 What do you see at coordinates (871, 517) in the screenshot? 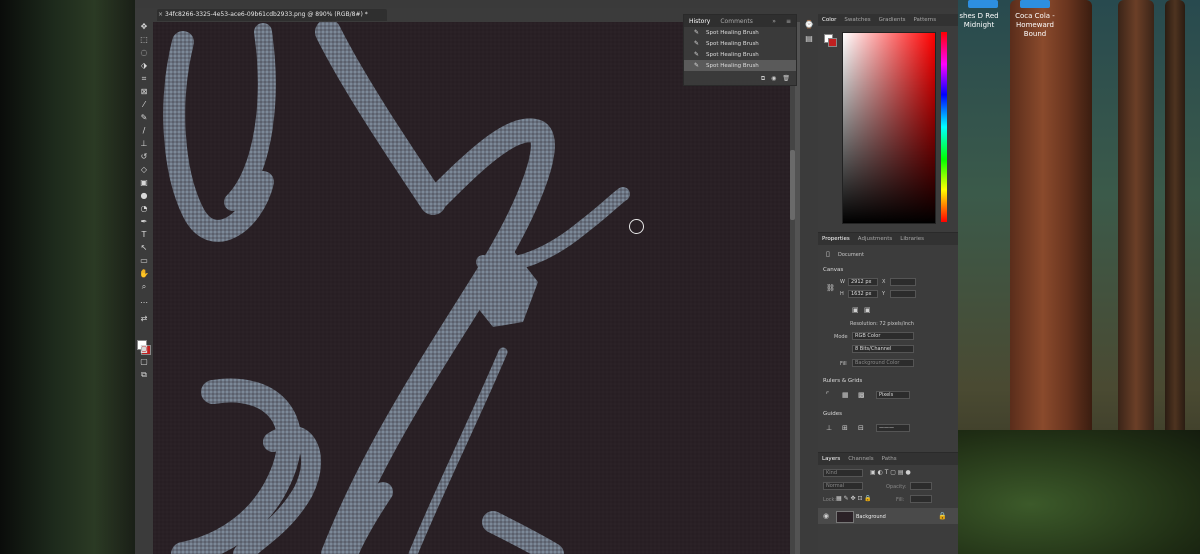
I see `layer-name: Background` at bounding box center [871, 517].